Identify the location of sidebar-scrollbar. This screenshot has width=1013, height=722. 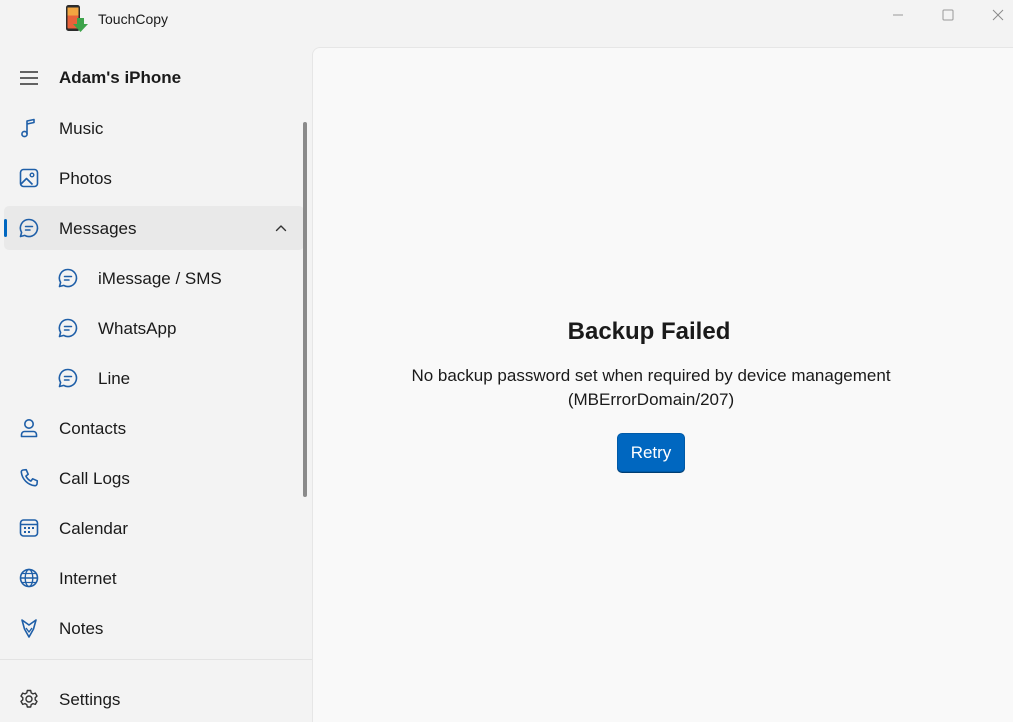
(305, 309).